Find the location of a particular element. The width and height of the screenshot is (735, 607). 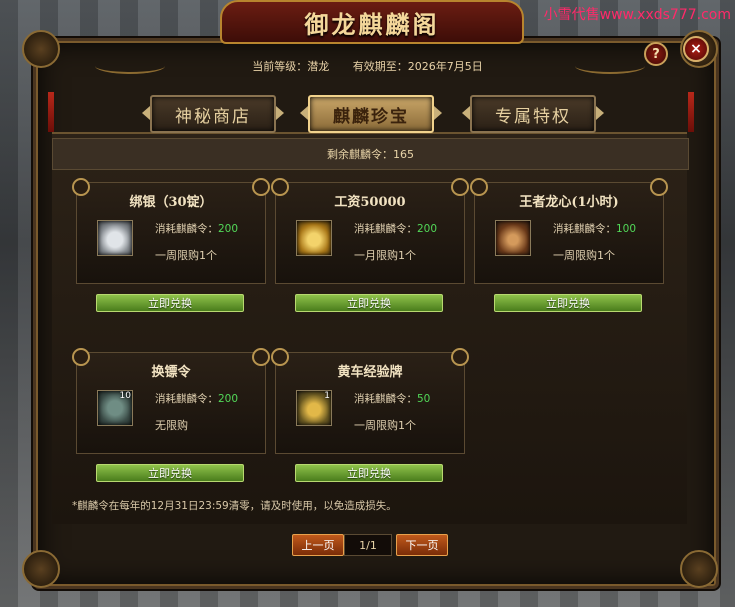

silver-ingot-icon is located at coordinates (115, 238).